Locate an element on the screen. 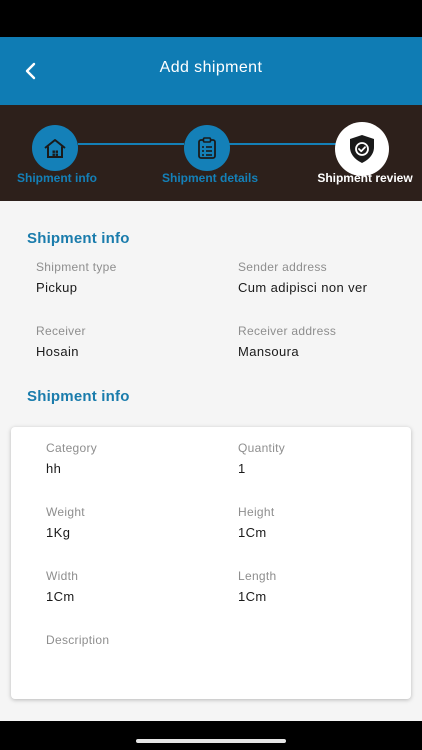 Image resolution: width=422 pixels, height=750 pixels. field-value: Hosain is located at coordinates (57, 351).